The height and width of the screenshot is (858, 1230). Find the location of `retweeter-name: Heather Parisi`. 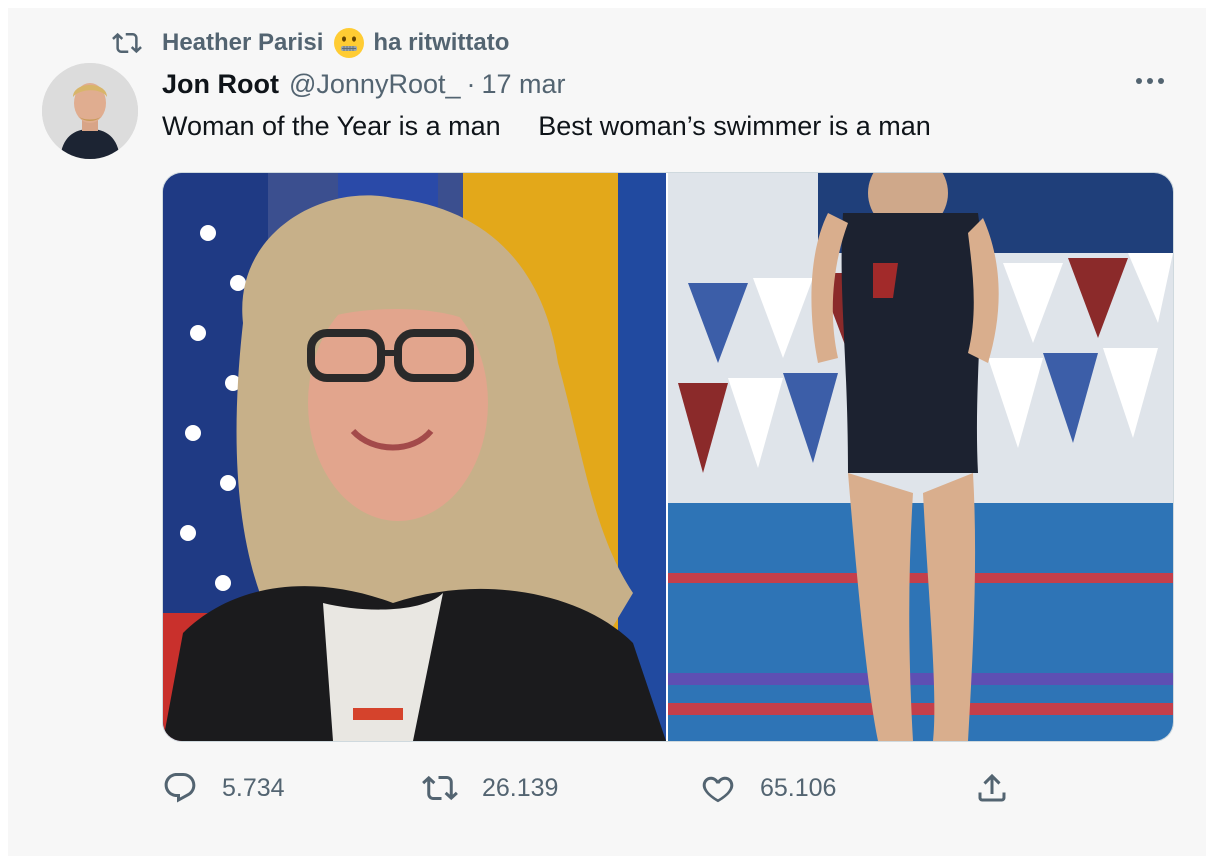

retweeter-name: Heather Parisi is located at coordinates (242, 43).